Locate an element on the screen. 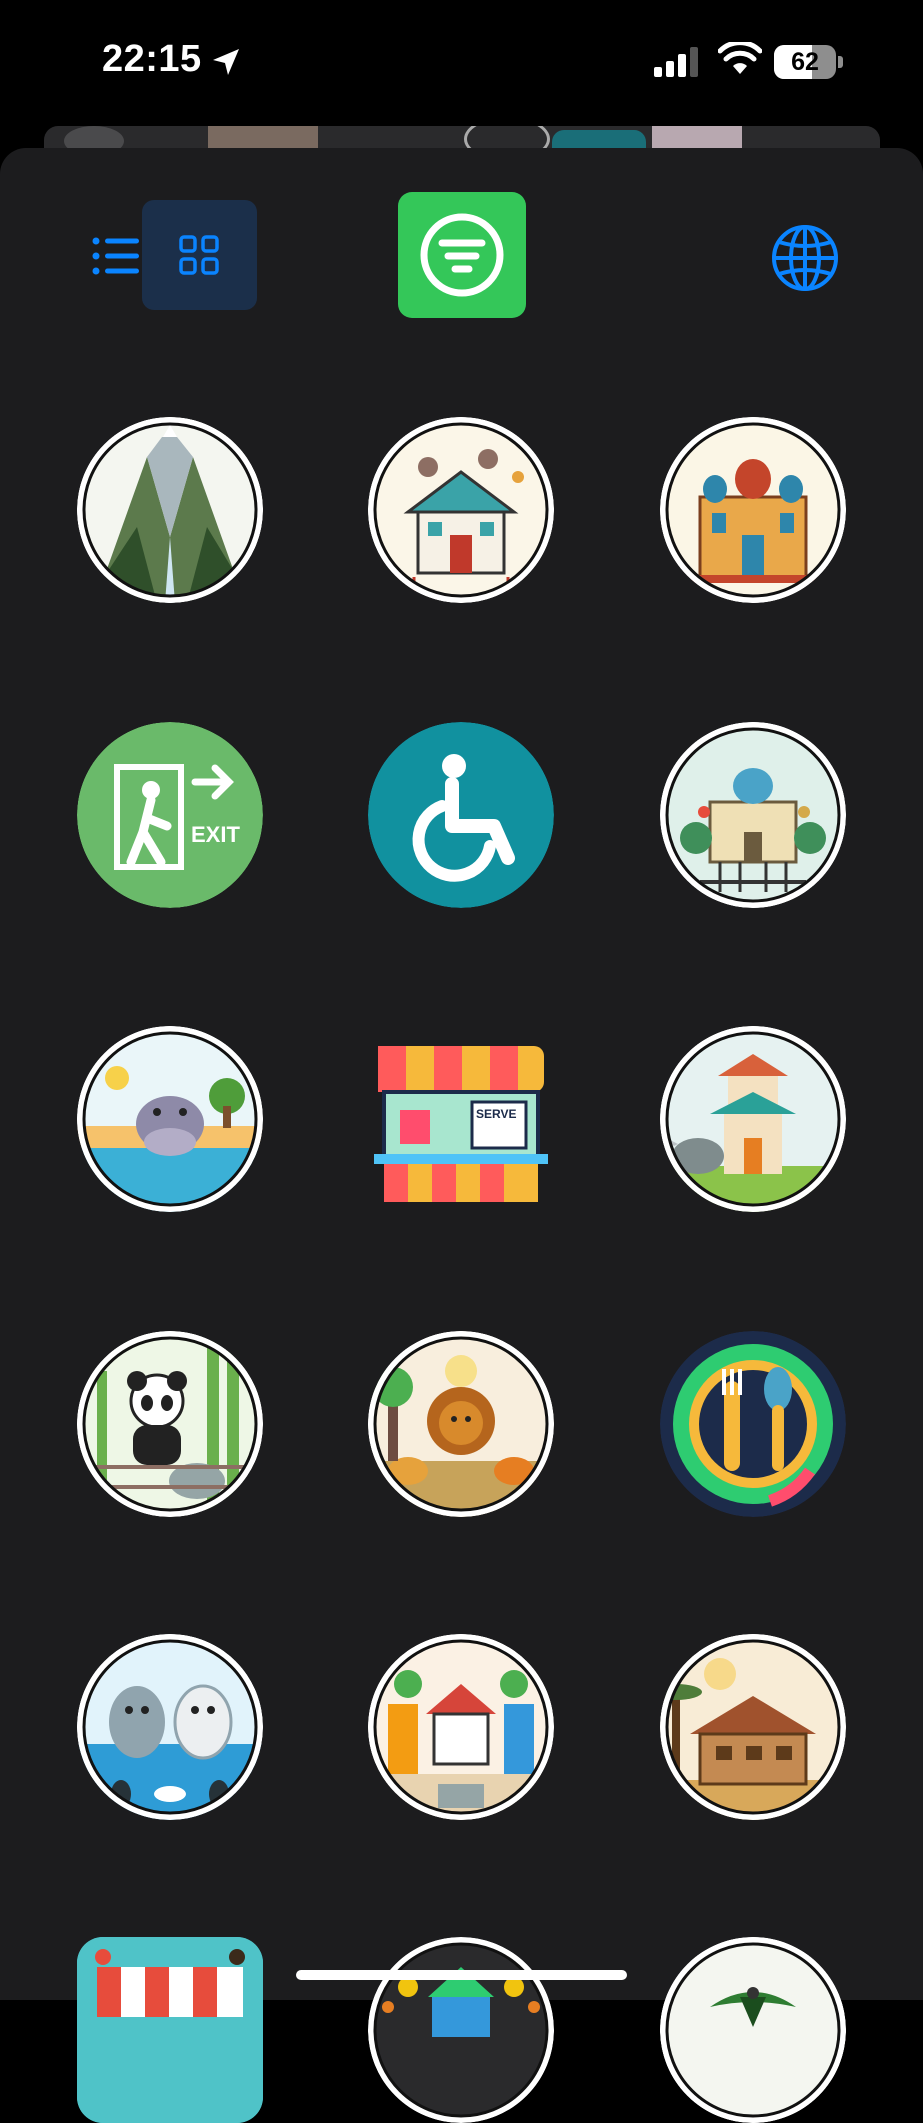  bird-icon is located at coordinates (753, 2030).